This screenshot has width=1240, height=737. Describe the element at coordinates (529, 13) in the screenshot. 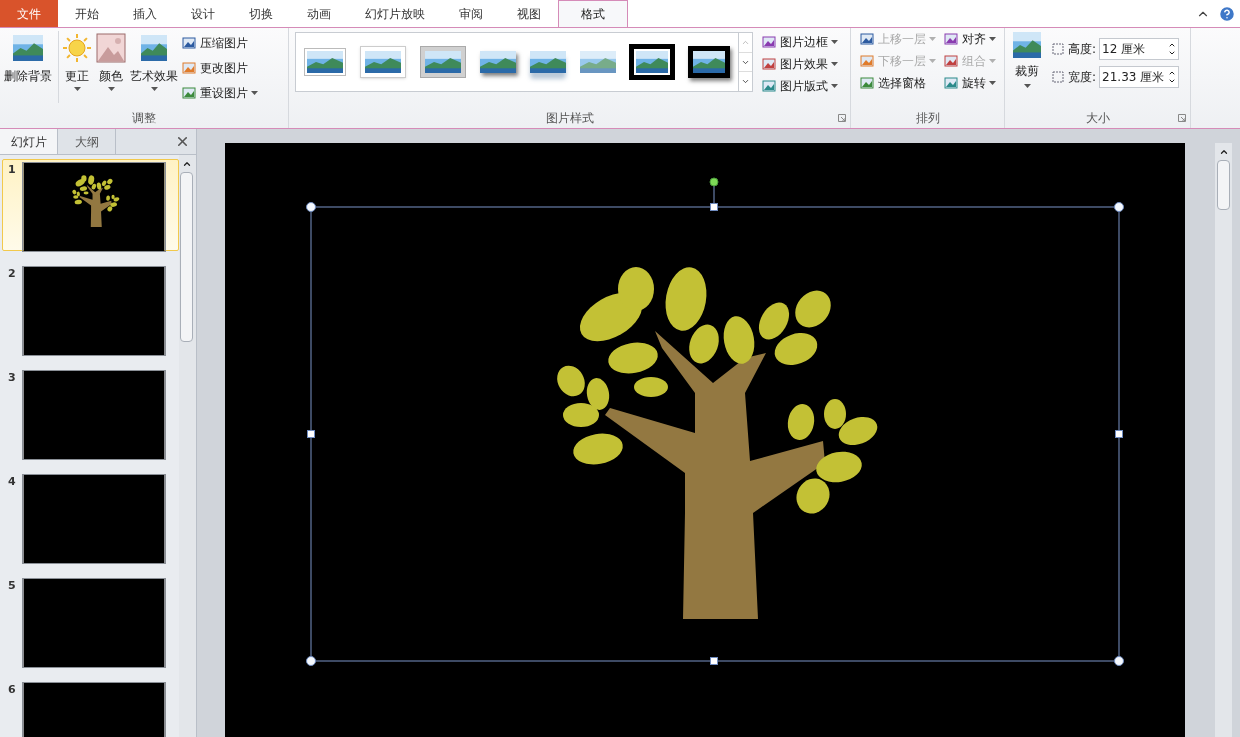

I see `ribbon-tab: 视图` at that location.